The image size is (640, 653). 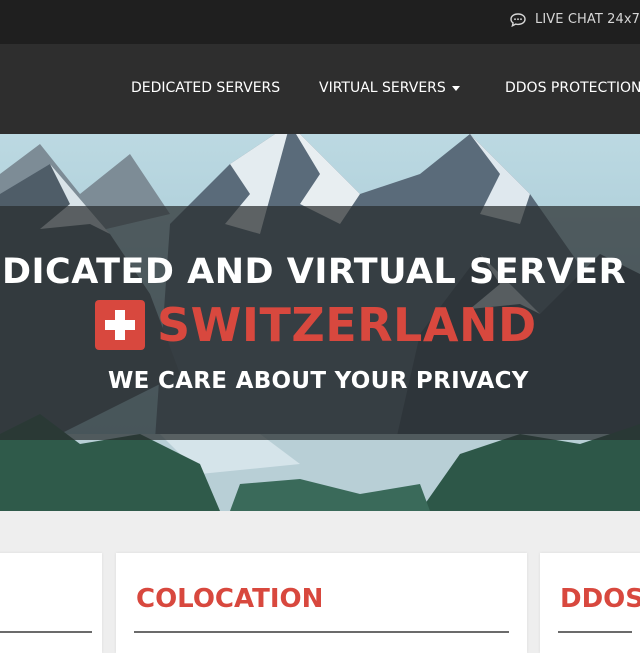 I want to click on nav-item-label: DEDICATED SERVERS, so click(x=206, y=88).